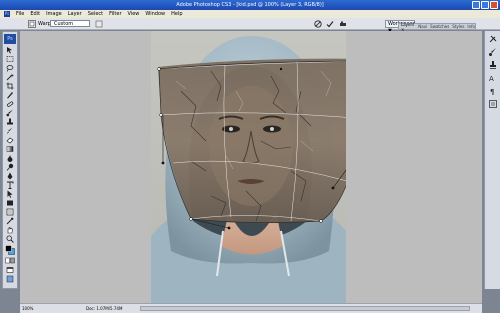 The width and height of the screenshot is (500, 313). I want to click on menu-window: Window, so click(155, 14).